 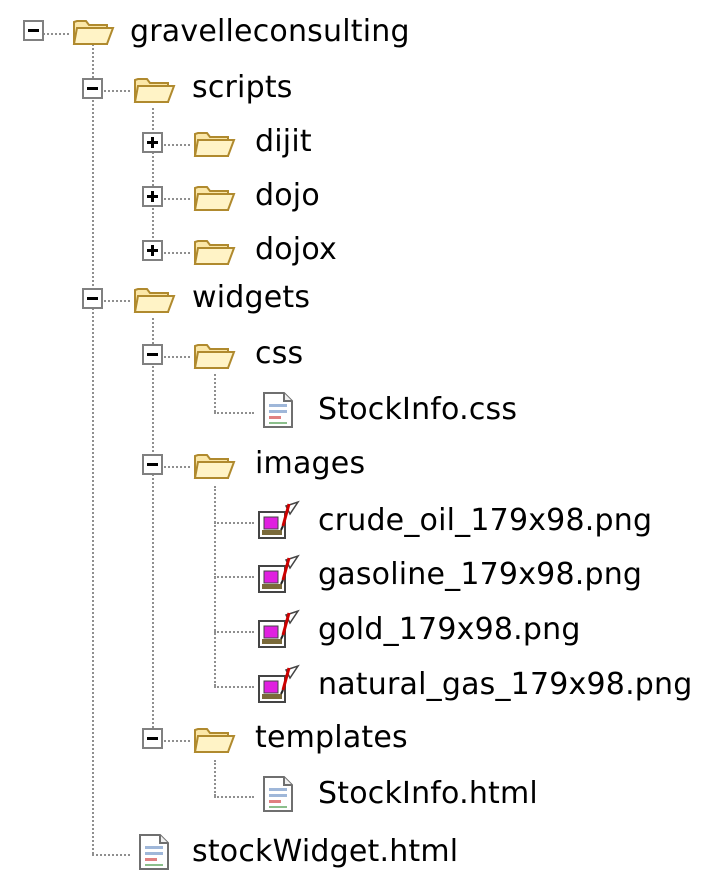 I want to click on tree-node-scripts: scripts, so click(x=242, y=88).